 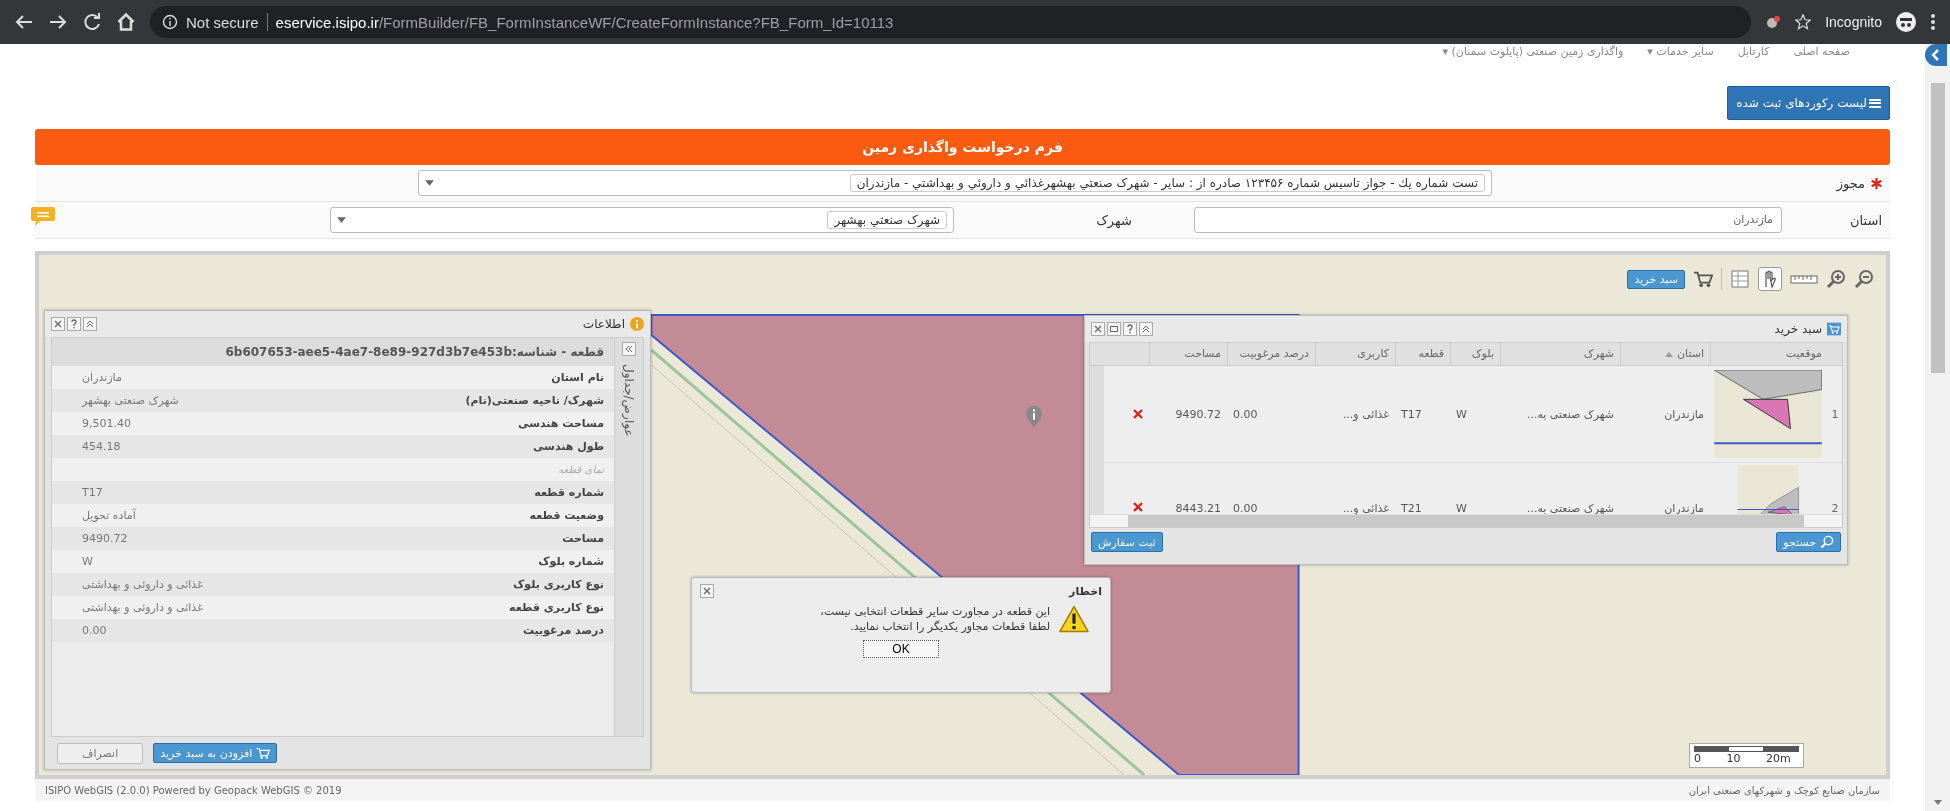 I want to click on table-cell-text: 9490.72, so click(x=1198, y=414).